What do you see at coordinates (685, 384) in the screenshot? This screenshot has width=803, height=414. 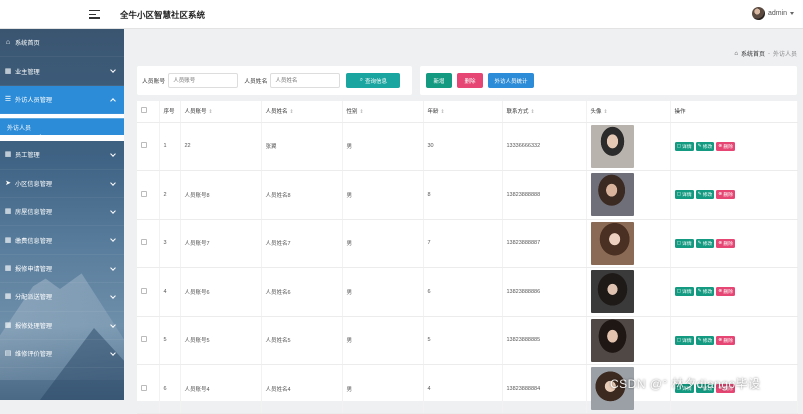 I see `watermark: CSDN @° 林夕django毕设` at bounding box center [685, 384].